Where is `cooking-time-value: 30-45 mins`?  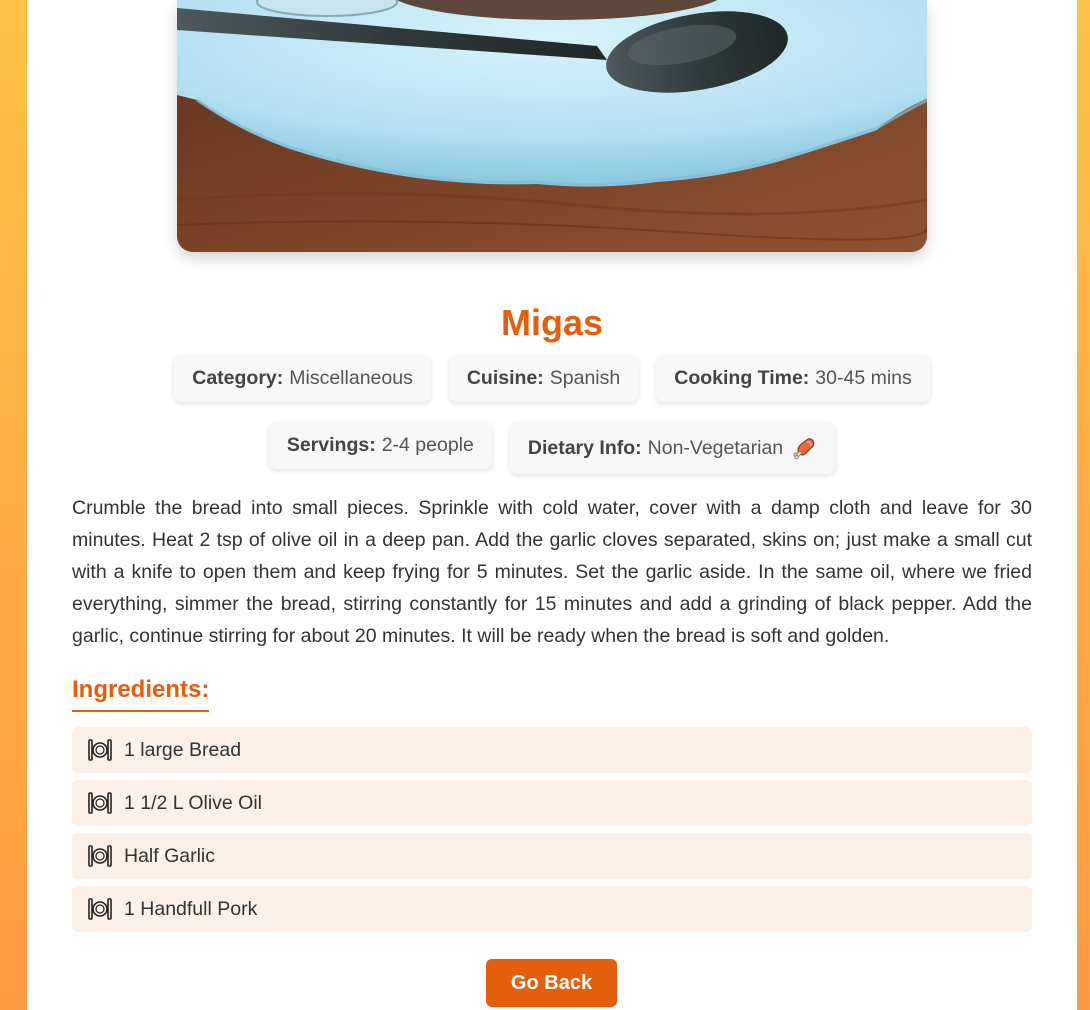 cooking-time-value: 30-45 mins is located at coordinates (863, 378).